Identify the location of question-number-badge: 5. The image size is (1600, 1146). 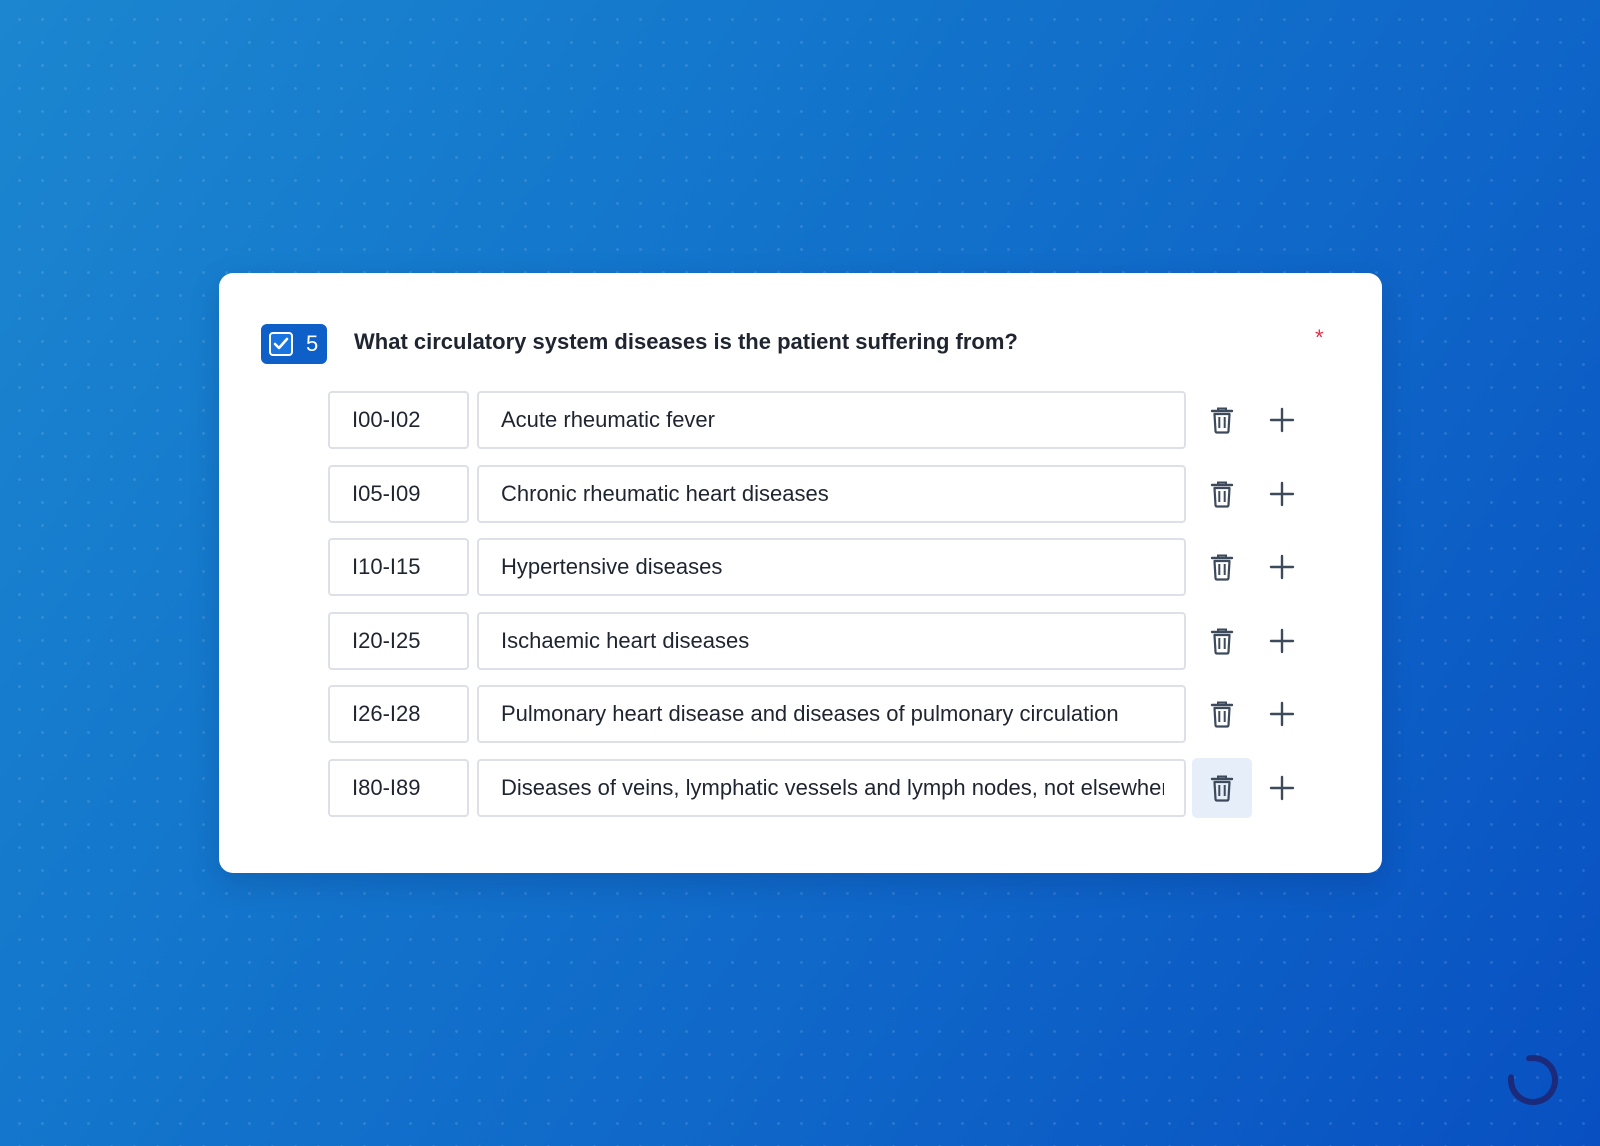
(294, 344).